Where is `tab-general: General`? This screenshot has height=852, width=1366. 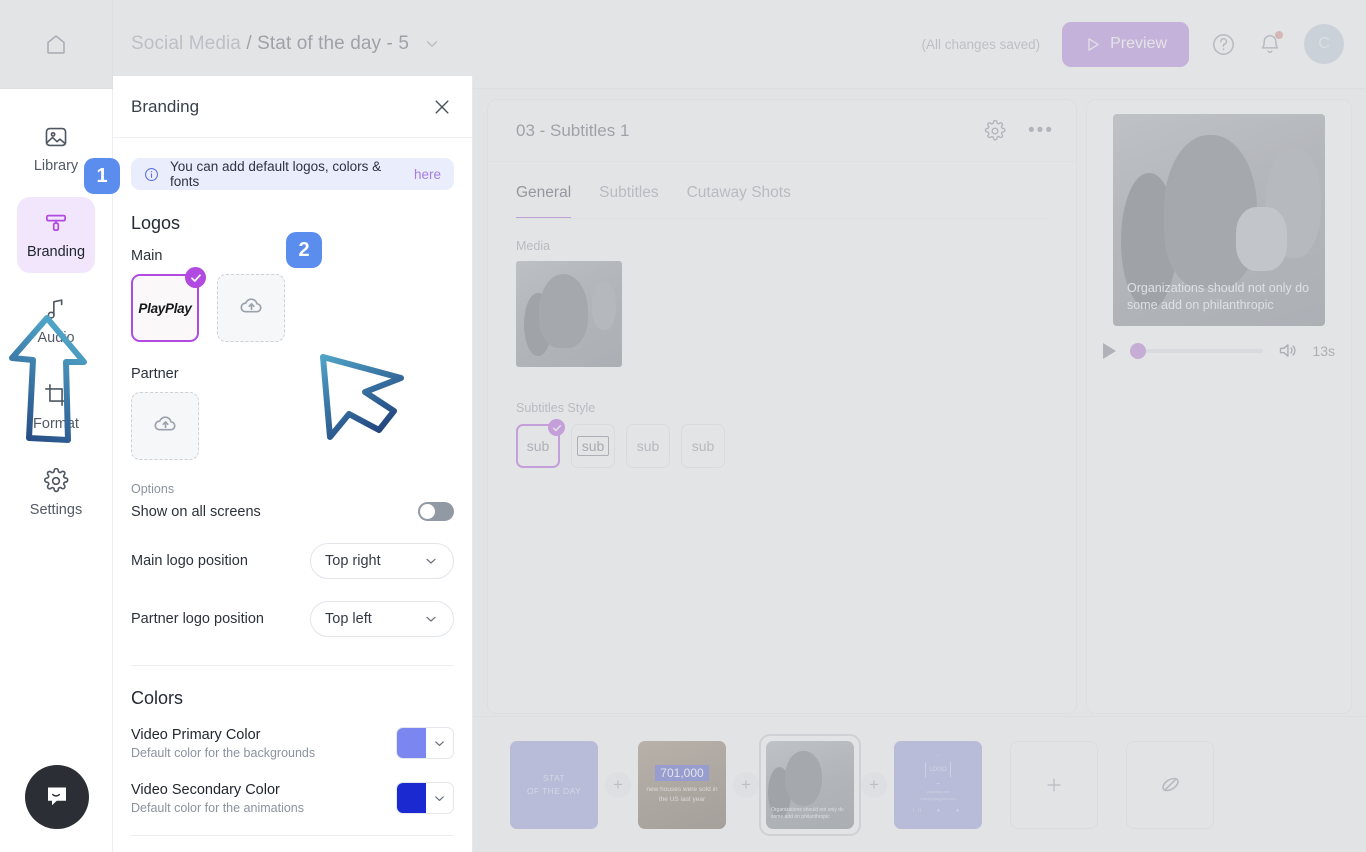 tab-general: General is located at coordinates (544, 201).